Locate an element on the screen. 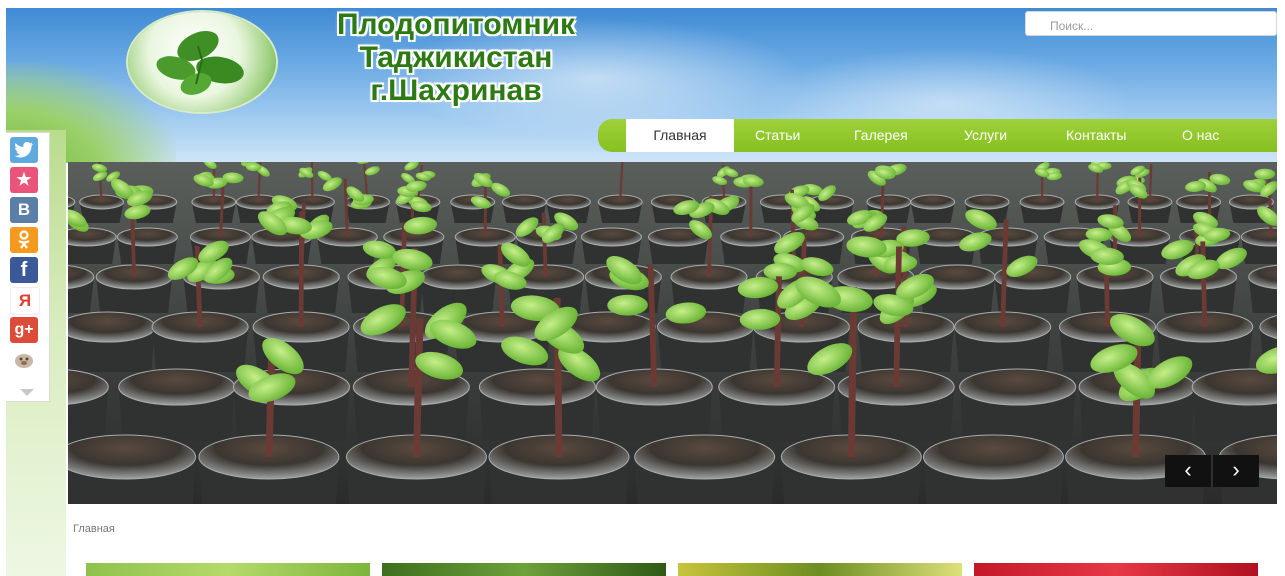  nav-item-home: Главная is located at coordinates (680, 135).